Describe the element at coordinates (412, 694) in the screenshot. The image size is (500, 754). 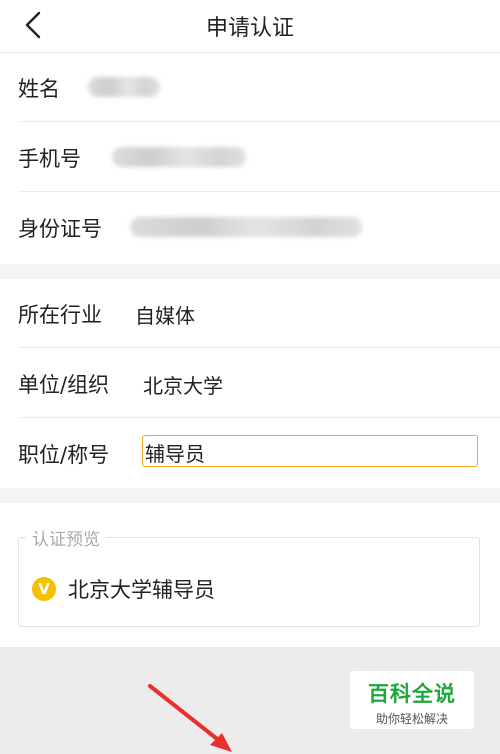
I see `watermark-title: 百科全说` at that location.